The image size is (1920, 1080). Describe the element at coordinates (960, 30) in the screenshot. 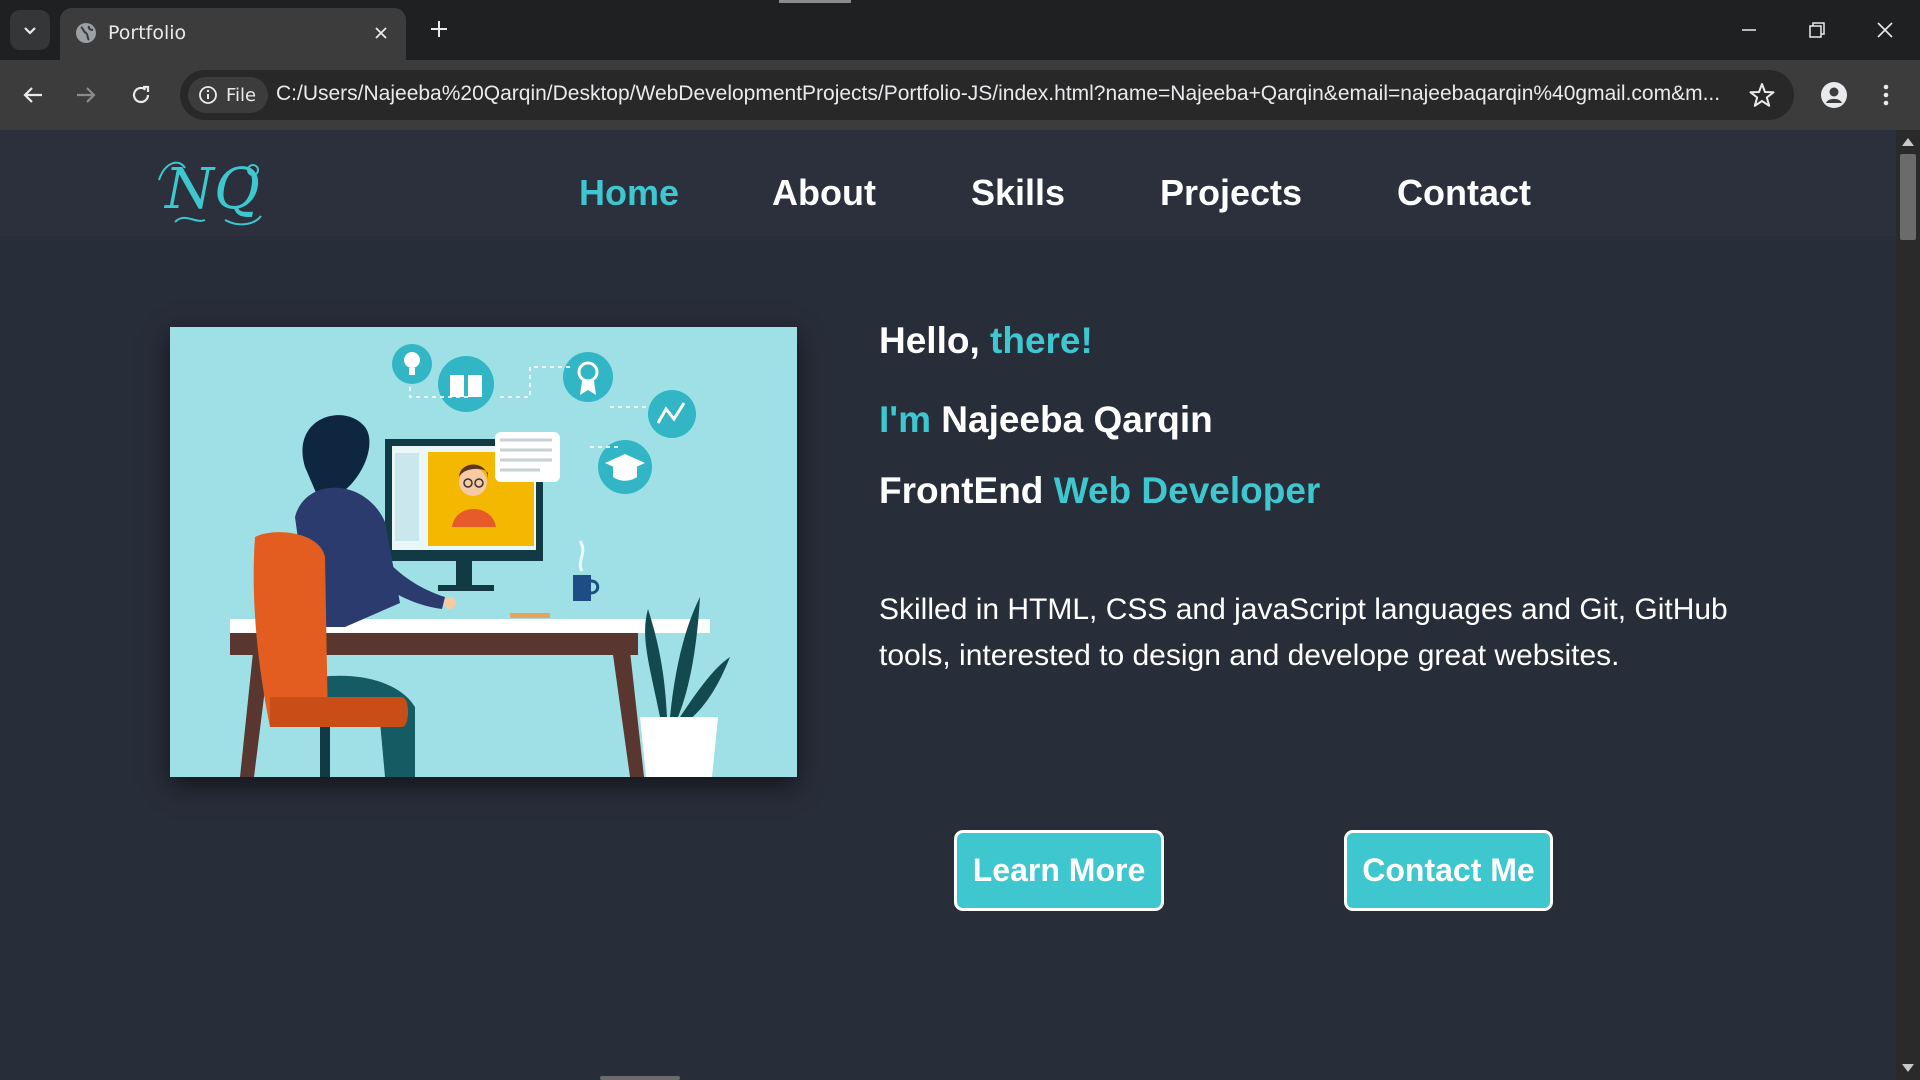

I see `browser-tab-bar: Portfolio` at that location.